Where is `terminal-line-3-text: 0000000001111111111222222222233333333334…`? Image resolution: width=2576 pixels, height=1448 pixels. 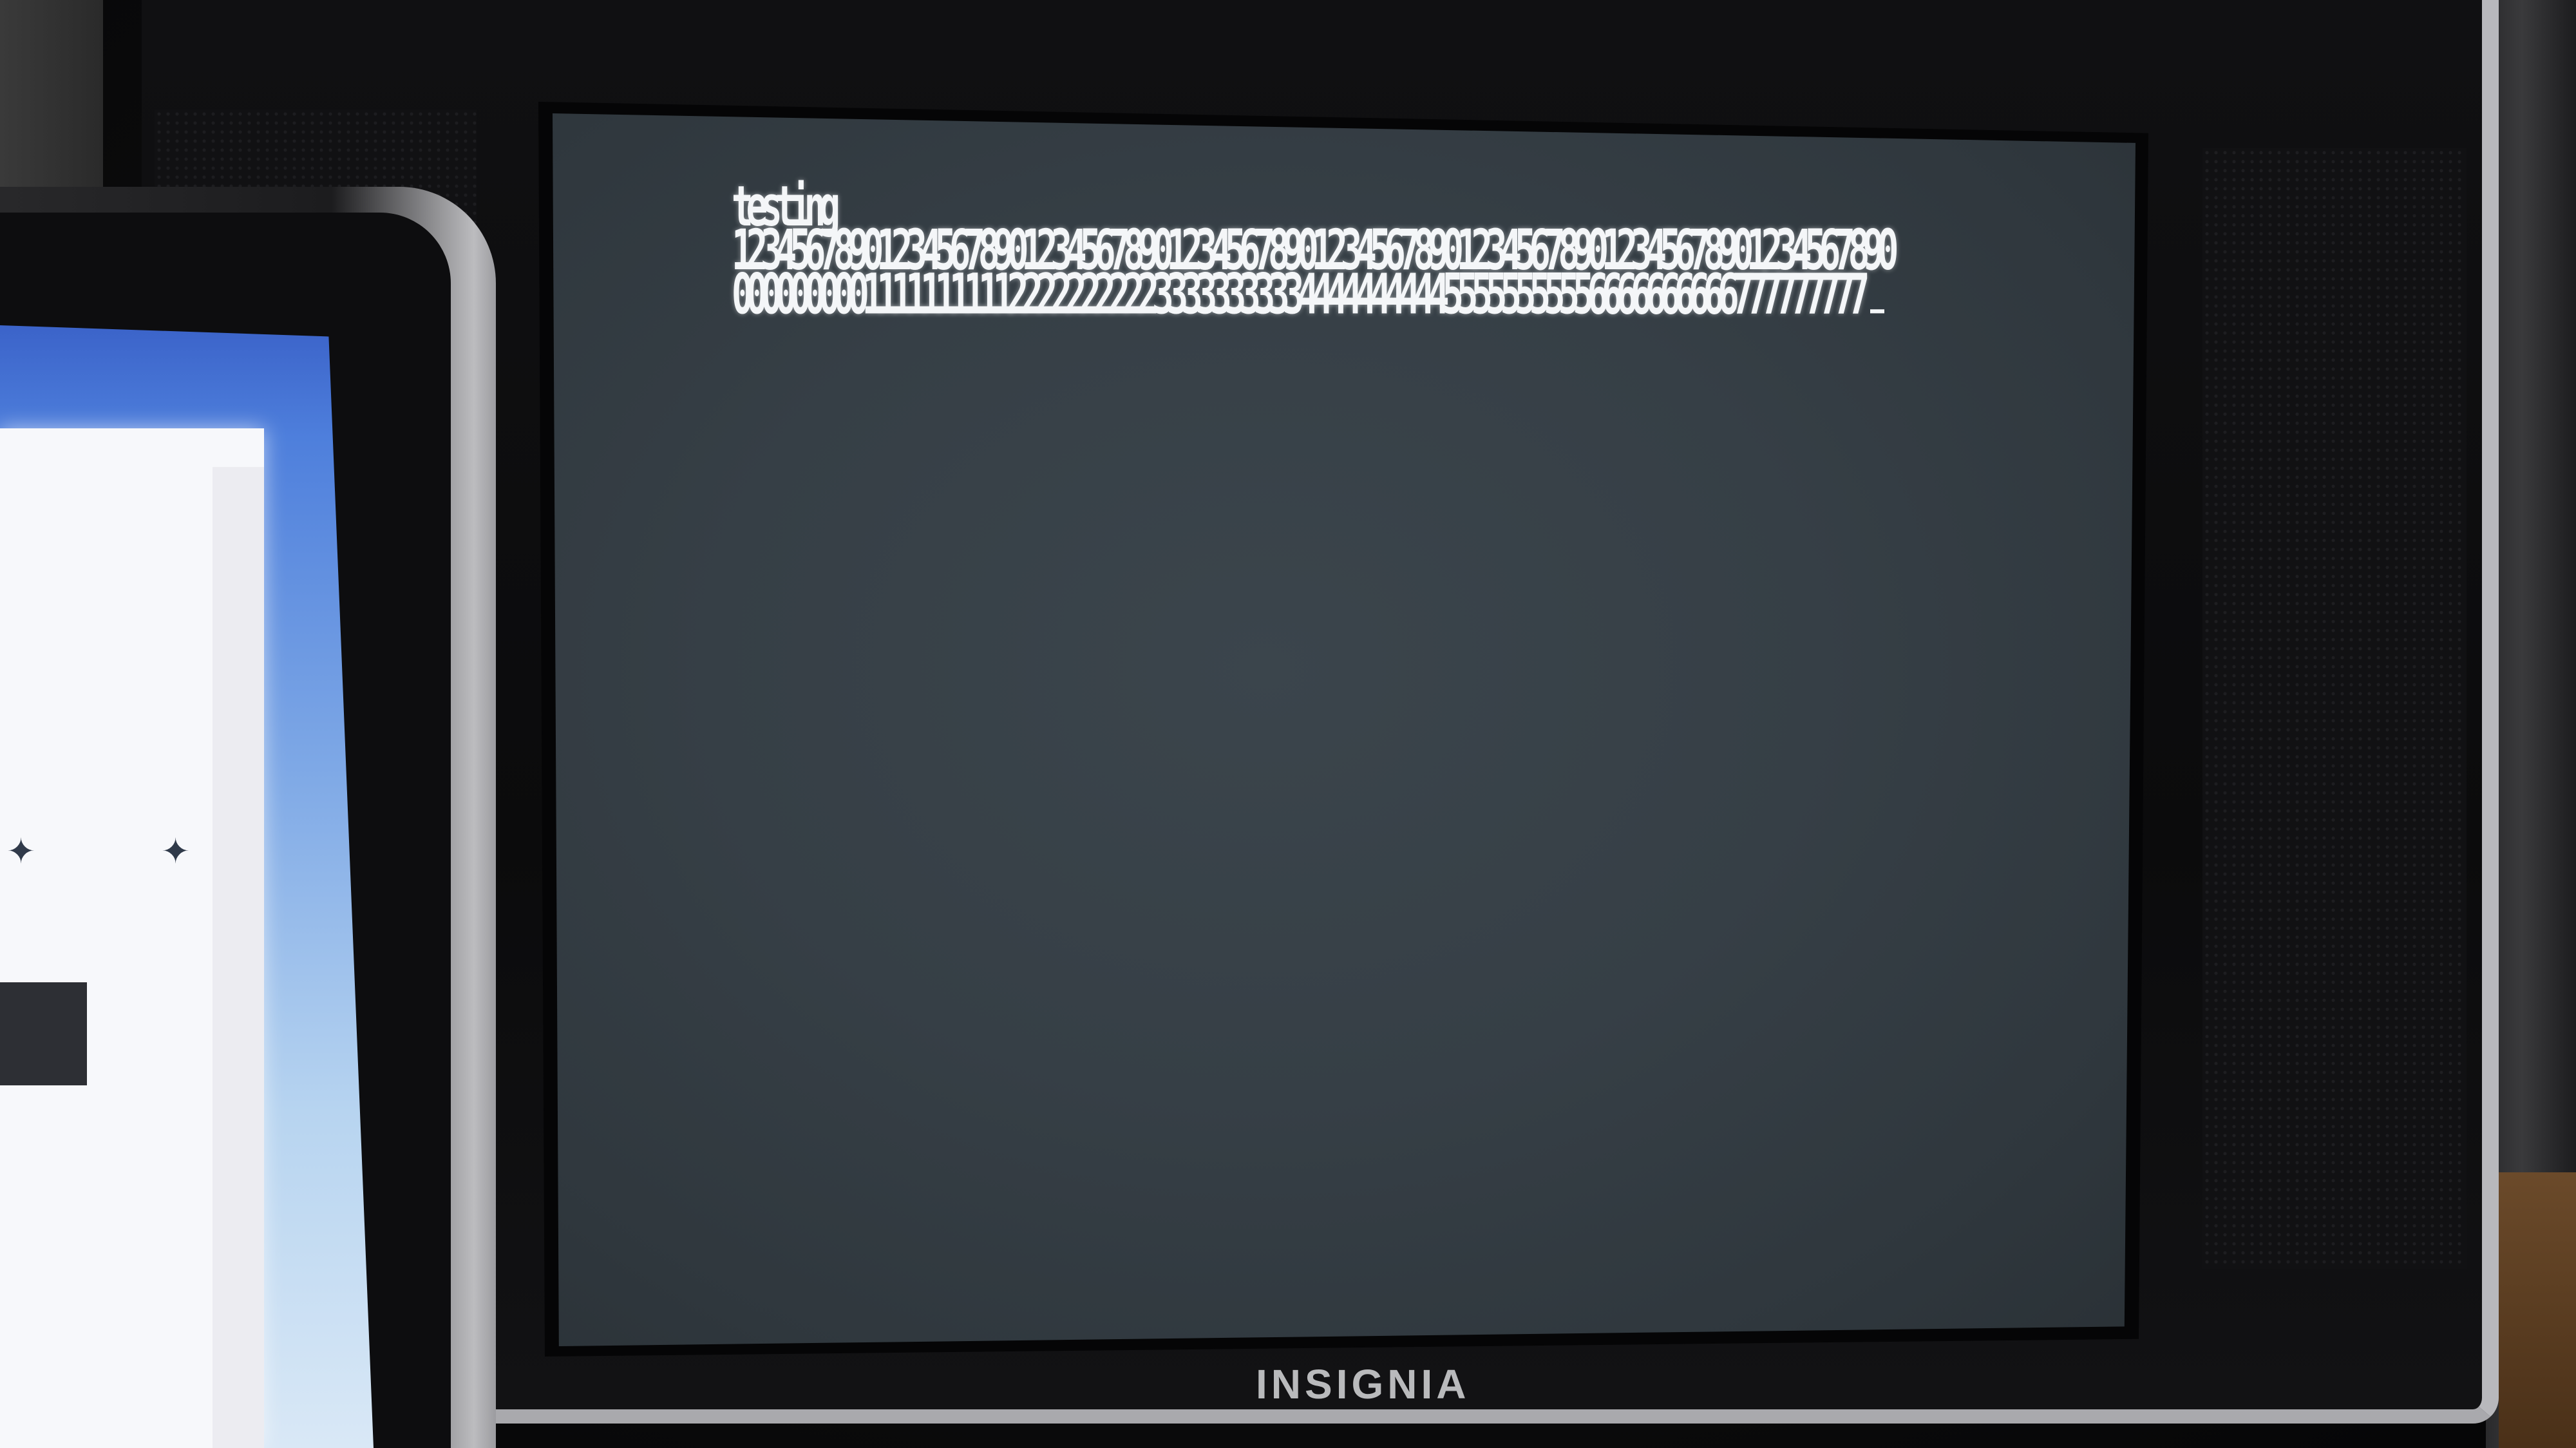 terminal-line-3-text: 0000000001111111111222222222233333333334… is located at coordinates (1301, 295).